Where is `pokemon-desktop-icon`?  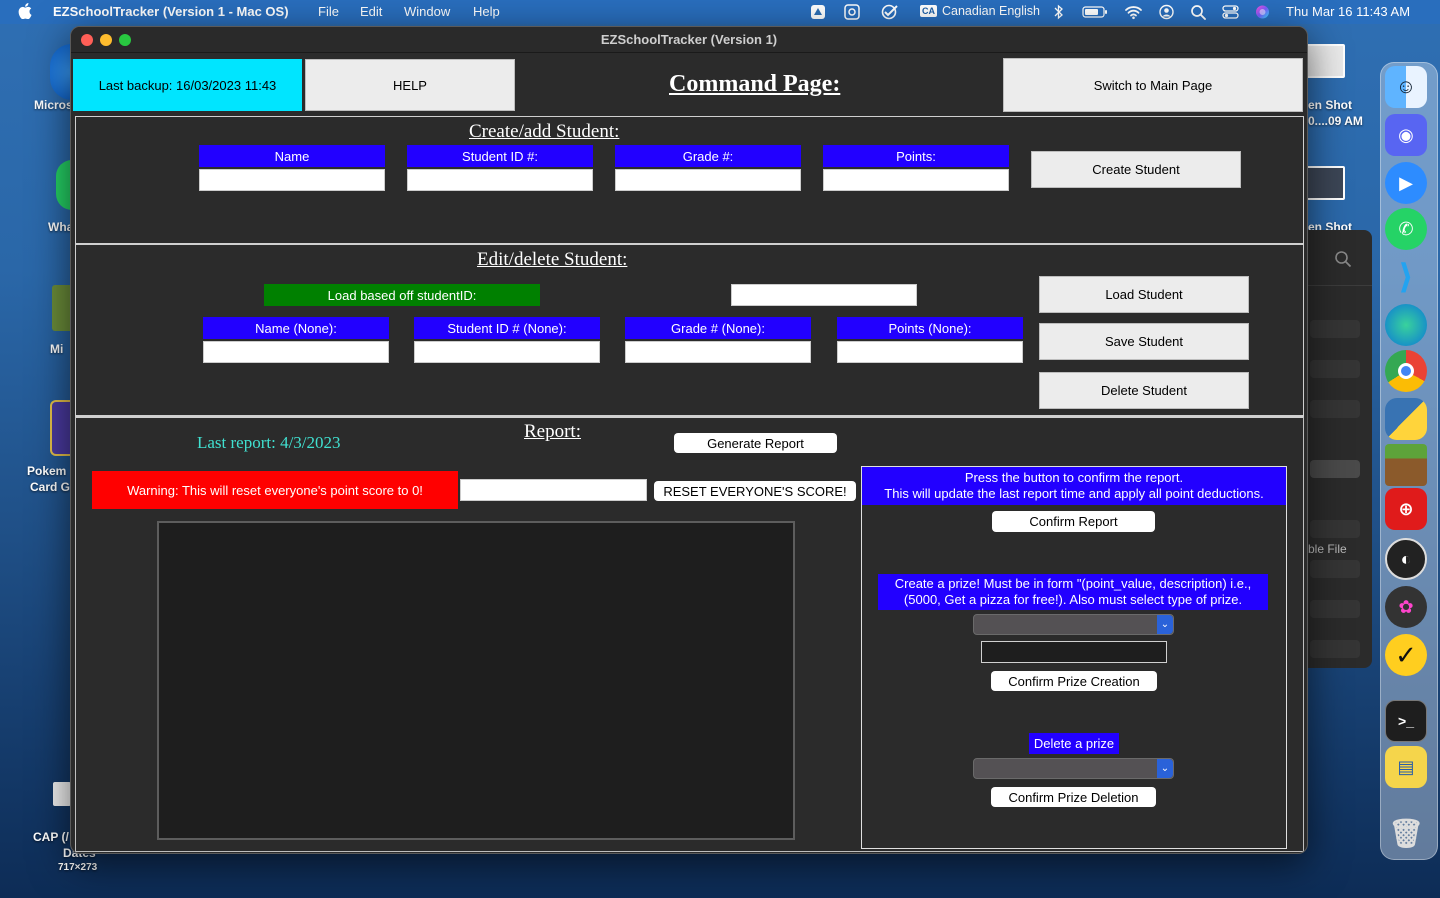
pokemon-desktop-icon is located at coordinates (61, 428).